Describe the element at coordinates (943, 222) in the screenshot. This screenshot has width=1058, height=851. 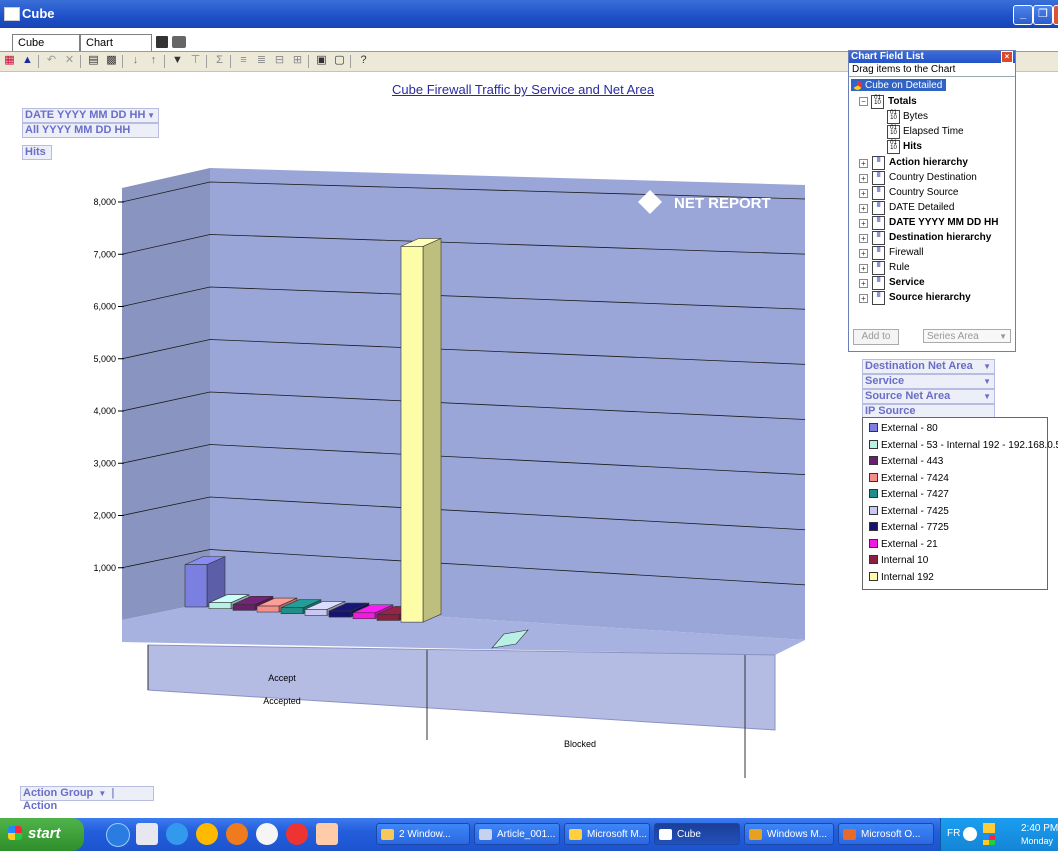
I see `tree-dimension-date-yyyy-mm-dd-hh: DATE YYYY MM DD HH` at that location.